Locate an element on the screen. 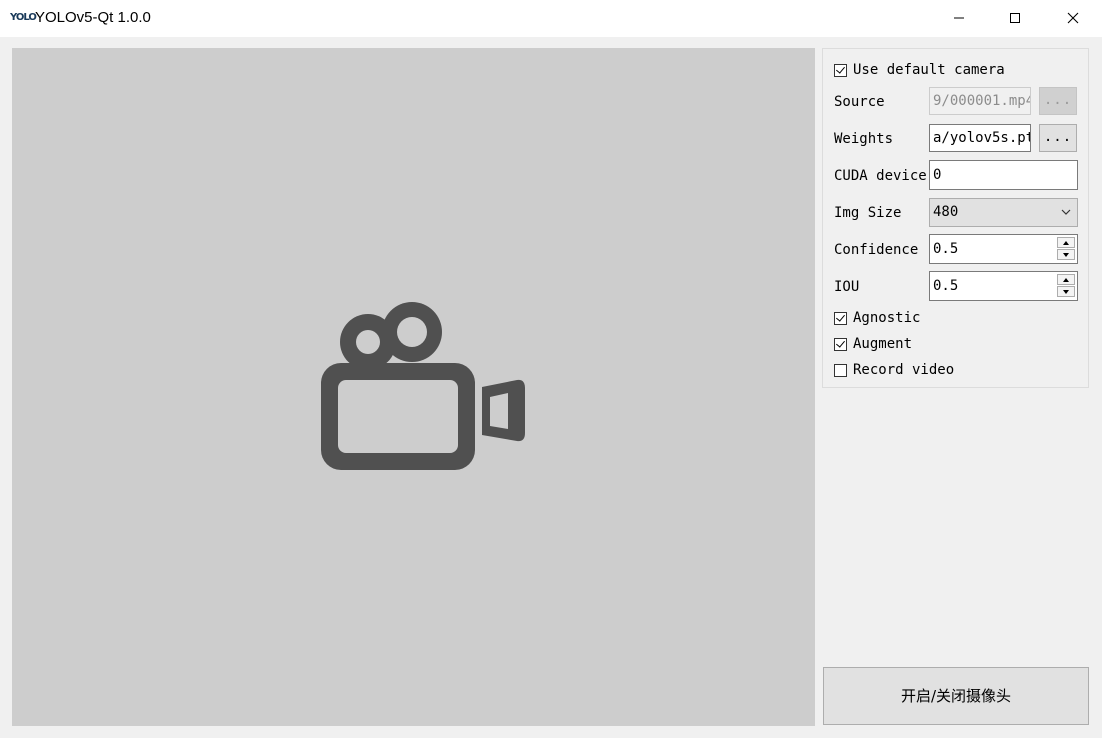 This screenshot has height=738, width=1102. chevron-down-icon is located at coordinates (1066, 212).